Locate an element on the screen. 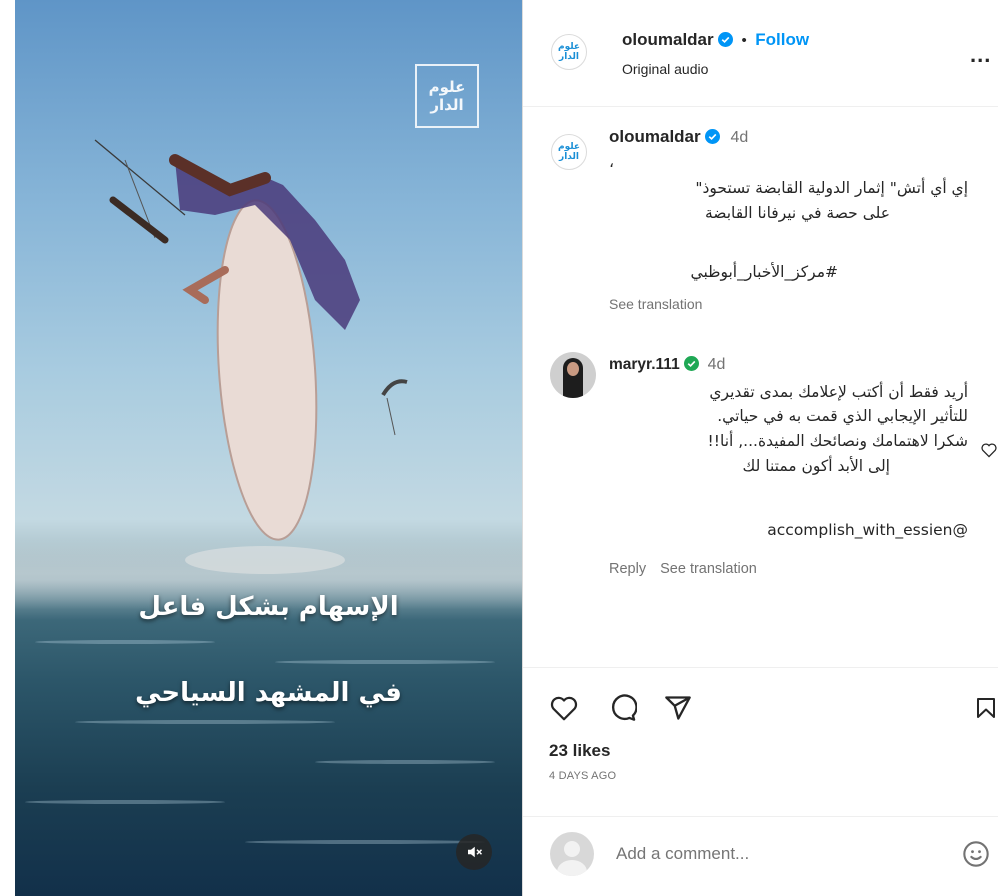 The height and width of the screenshot is (896, 998). caption-line1: إي أي أتش" إثمار الدولية القابضة تستحوذ" is located at coordinates (831, 188).